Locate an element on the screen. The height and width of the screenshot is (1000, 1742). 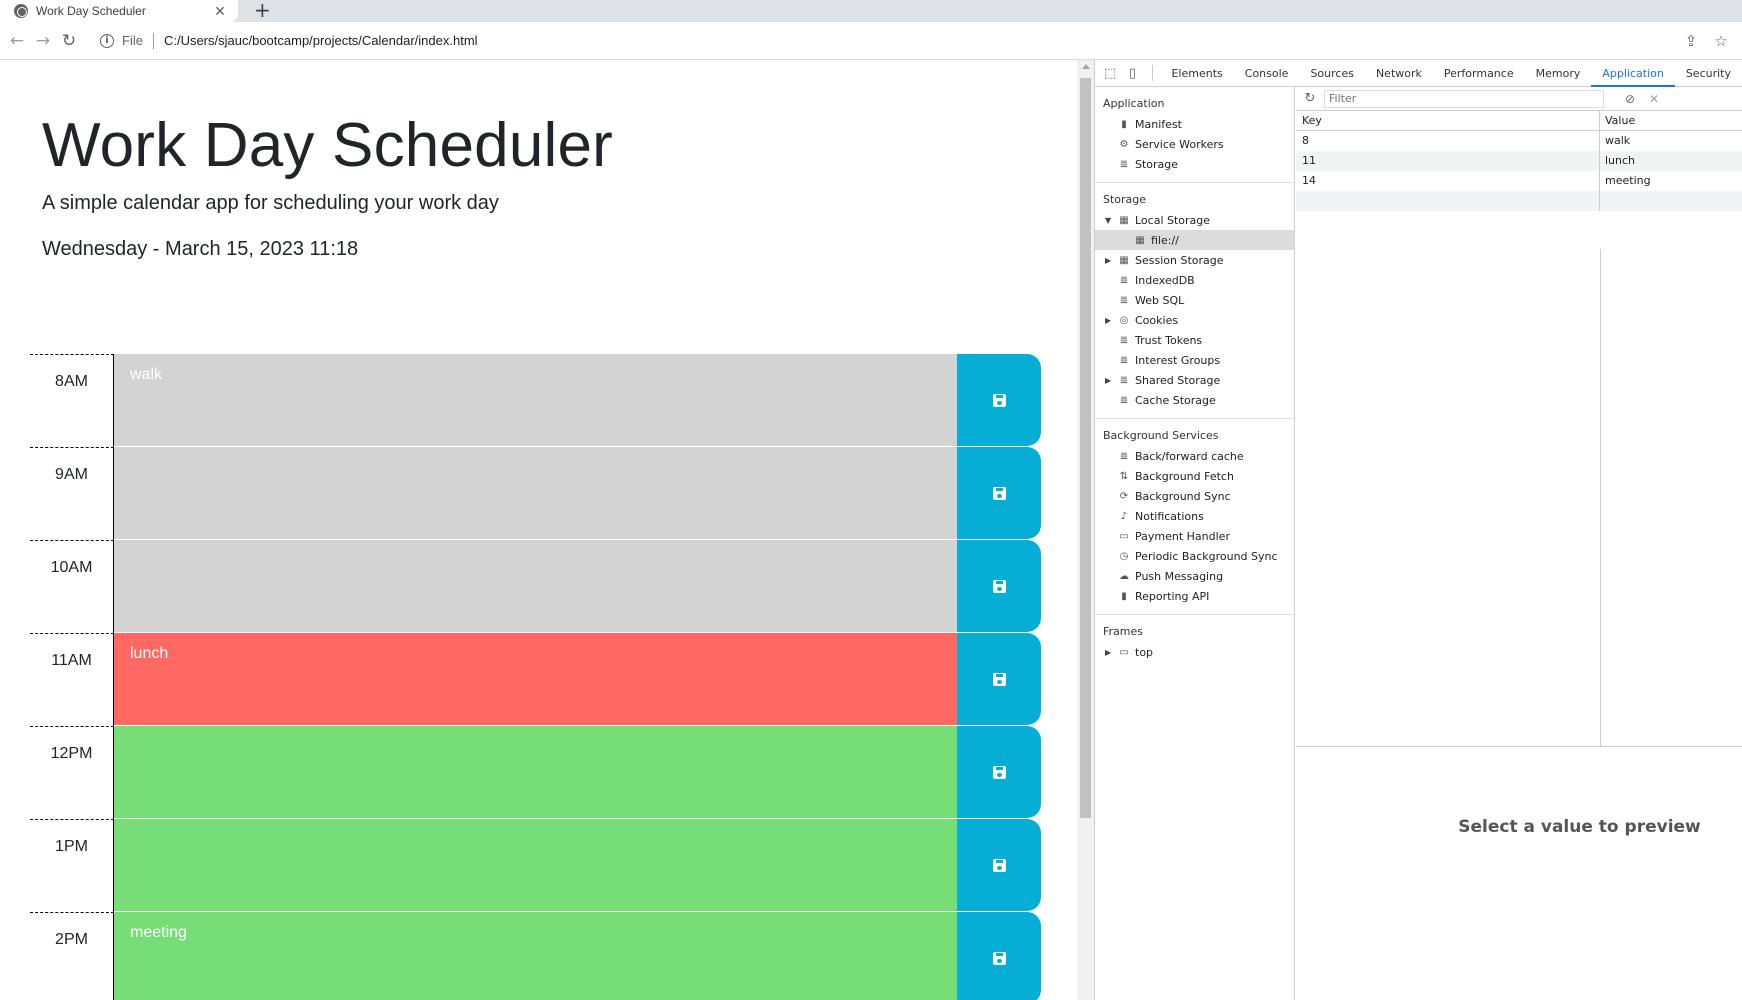
forward-arrow-icon: → is located at coordinates (43, 41).